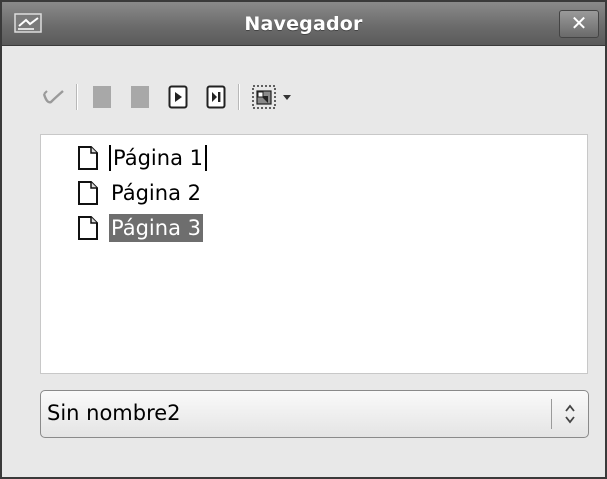 This screenshot has width=607, height=479. I want to click on previous-page-icon, so click(140, 97).